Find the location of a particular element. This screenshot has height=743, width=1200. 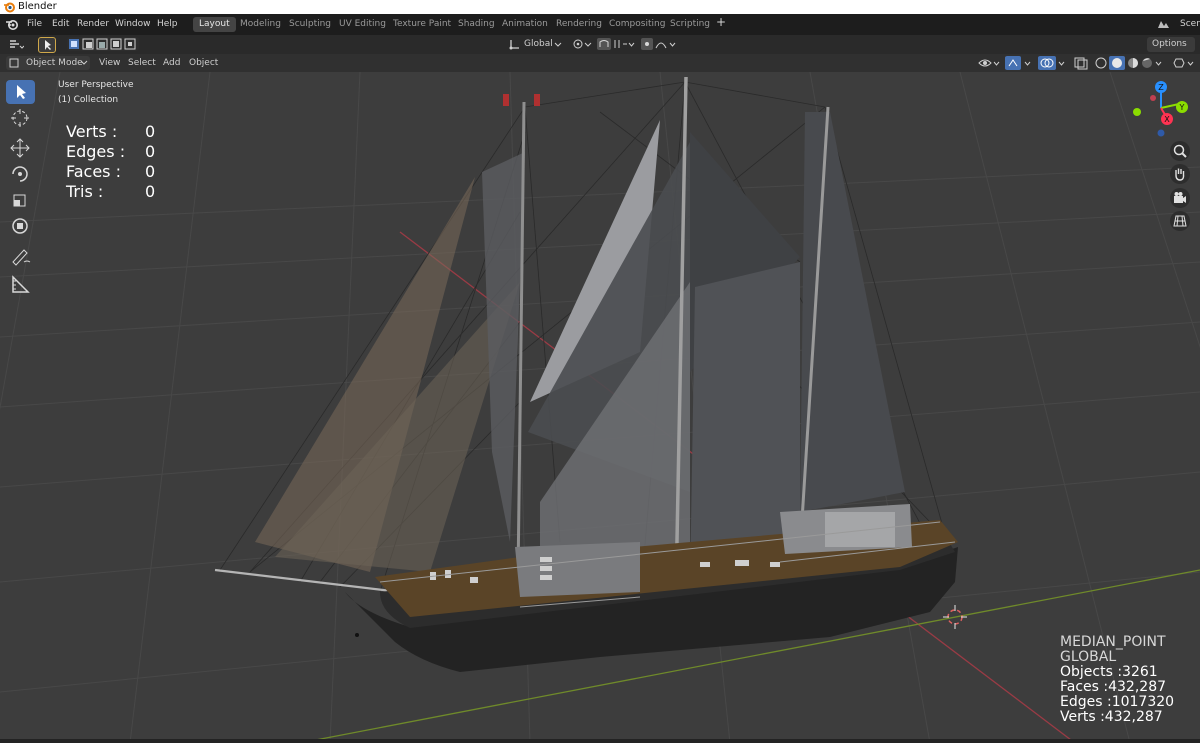

cursor-arrow-icon is located at coordinates (21, 92).